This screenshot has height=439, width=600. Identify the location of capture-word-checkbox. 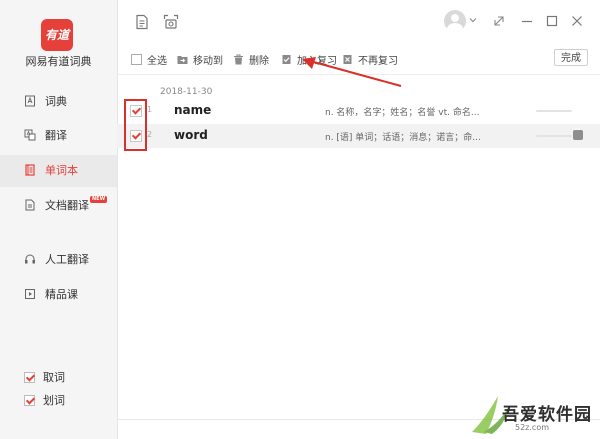
(29, 377).